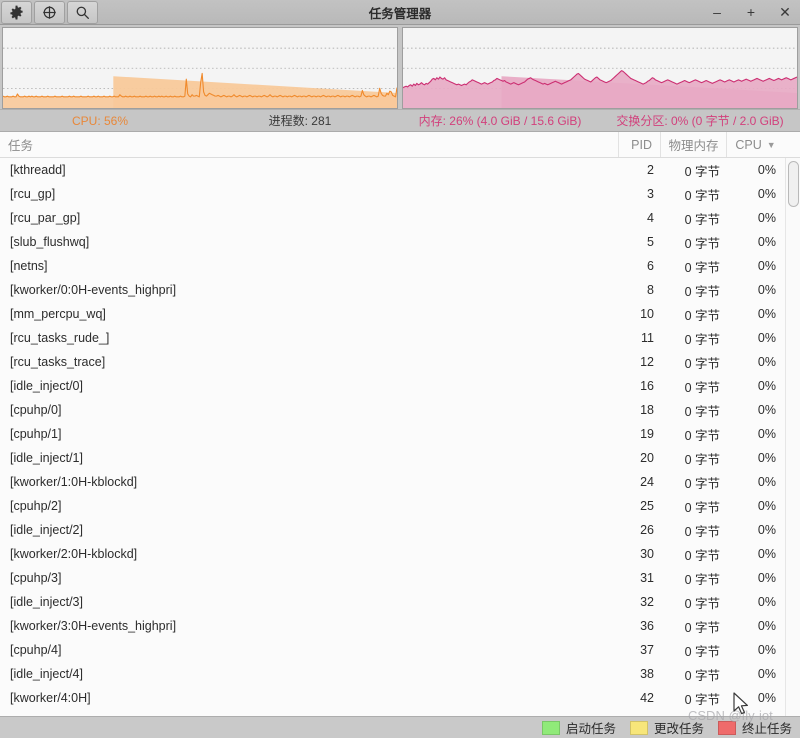  What do you see at coordinates (200, 68) in the screenshot?
I see `cpu-history-graph` at bounding box center [200, 68].